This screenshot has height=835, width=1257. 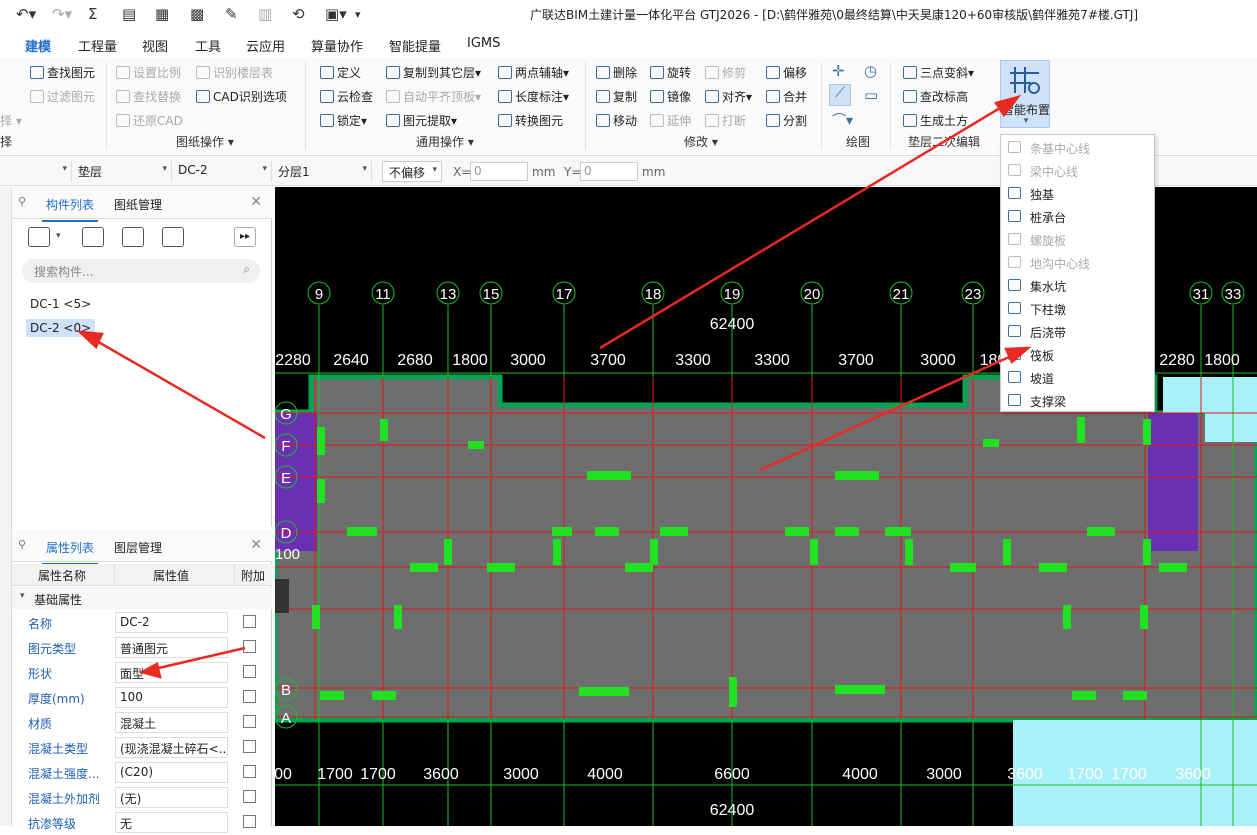 I want to click on property-value-input: 面型, so click(x=171, y=672).